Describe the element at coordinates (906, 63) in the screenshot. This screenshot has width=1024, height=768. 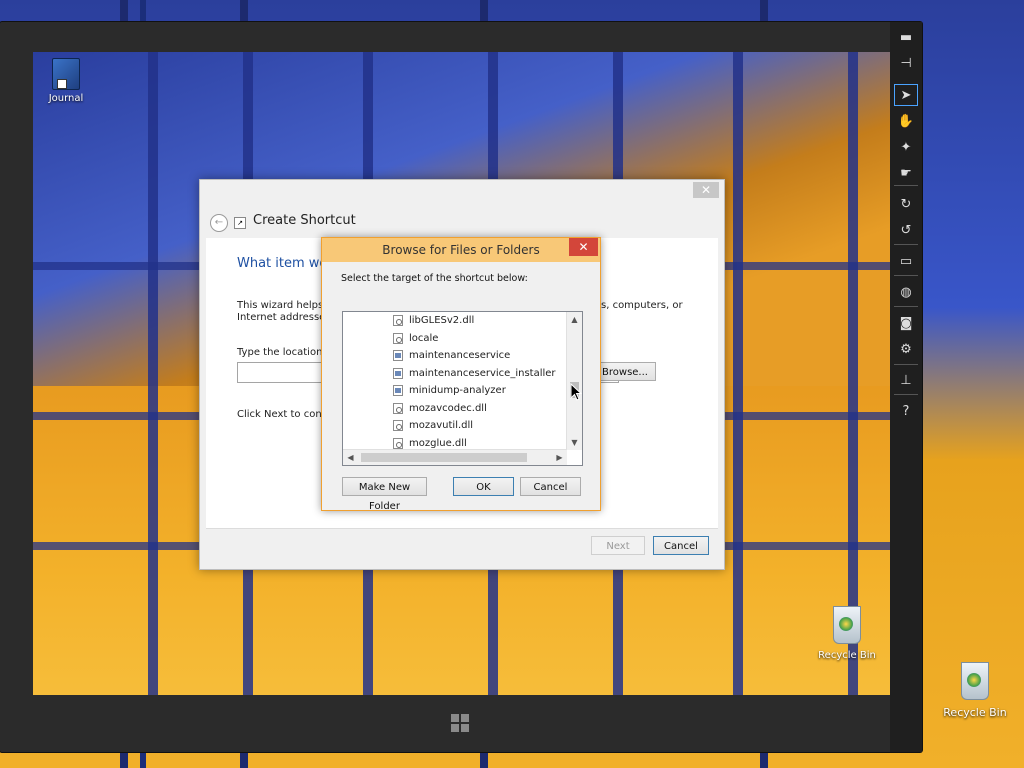
I see `pin-icon: ⊣` at that location.